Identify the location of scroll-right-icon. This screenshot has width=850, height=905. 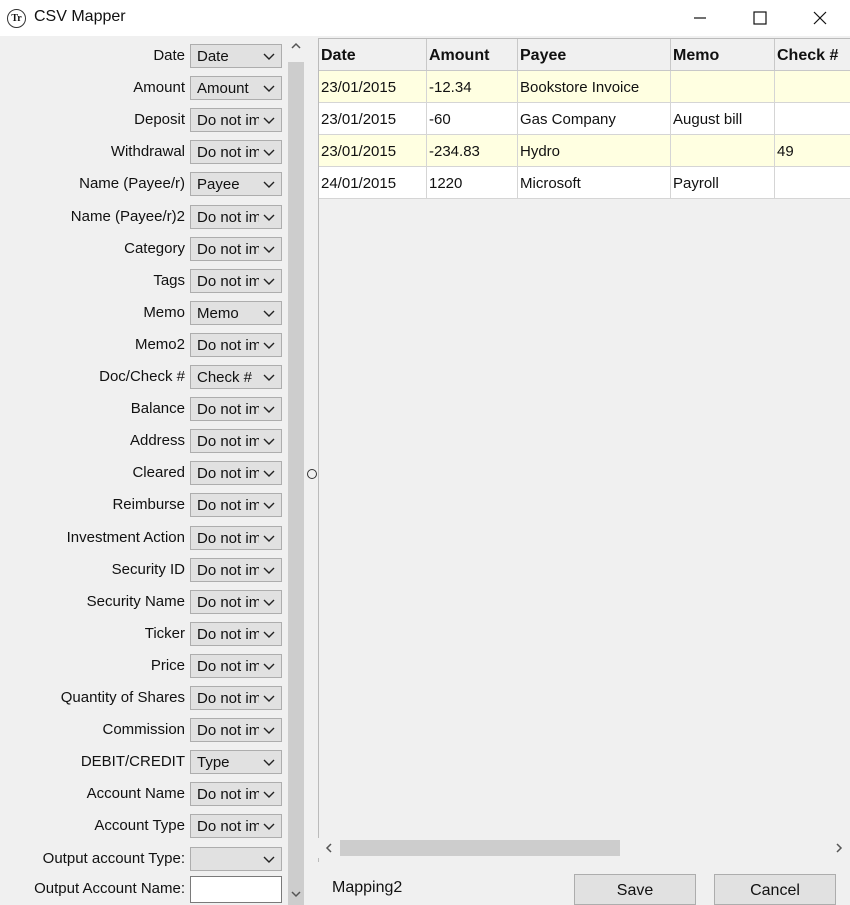
(839, 848).